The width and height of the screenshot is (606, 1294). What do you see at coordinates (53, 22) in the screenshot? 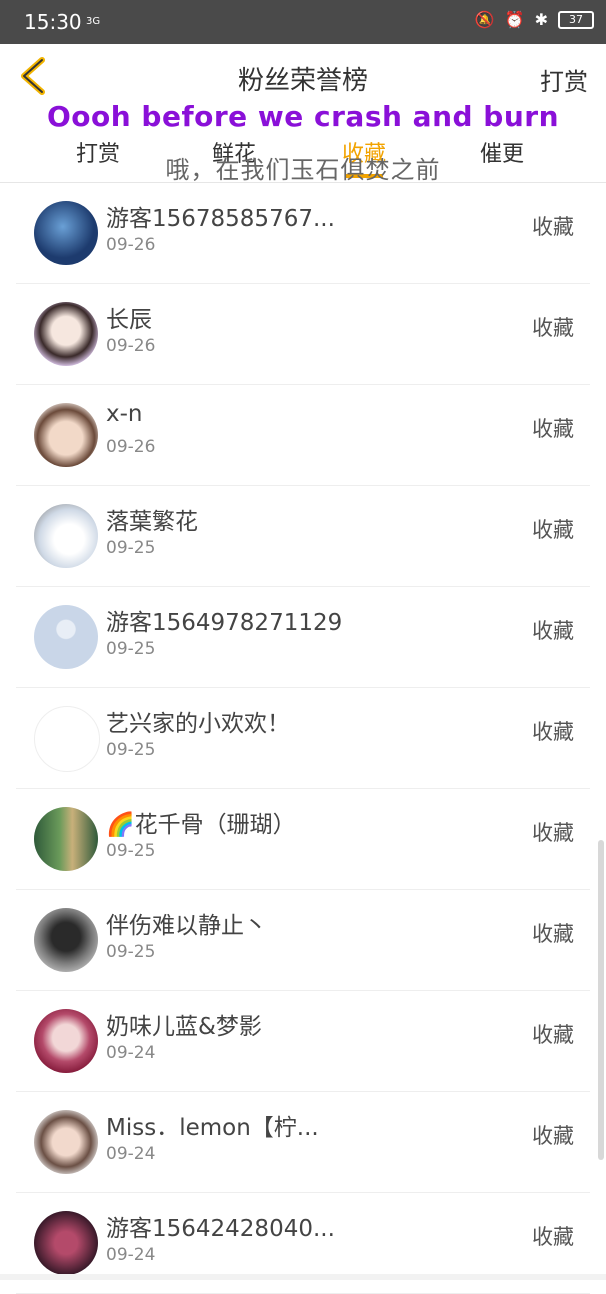
I see `status-time: 15:30` at bounding box center [53, 22].